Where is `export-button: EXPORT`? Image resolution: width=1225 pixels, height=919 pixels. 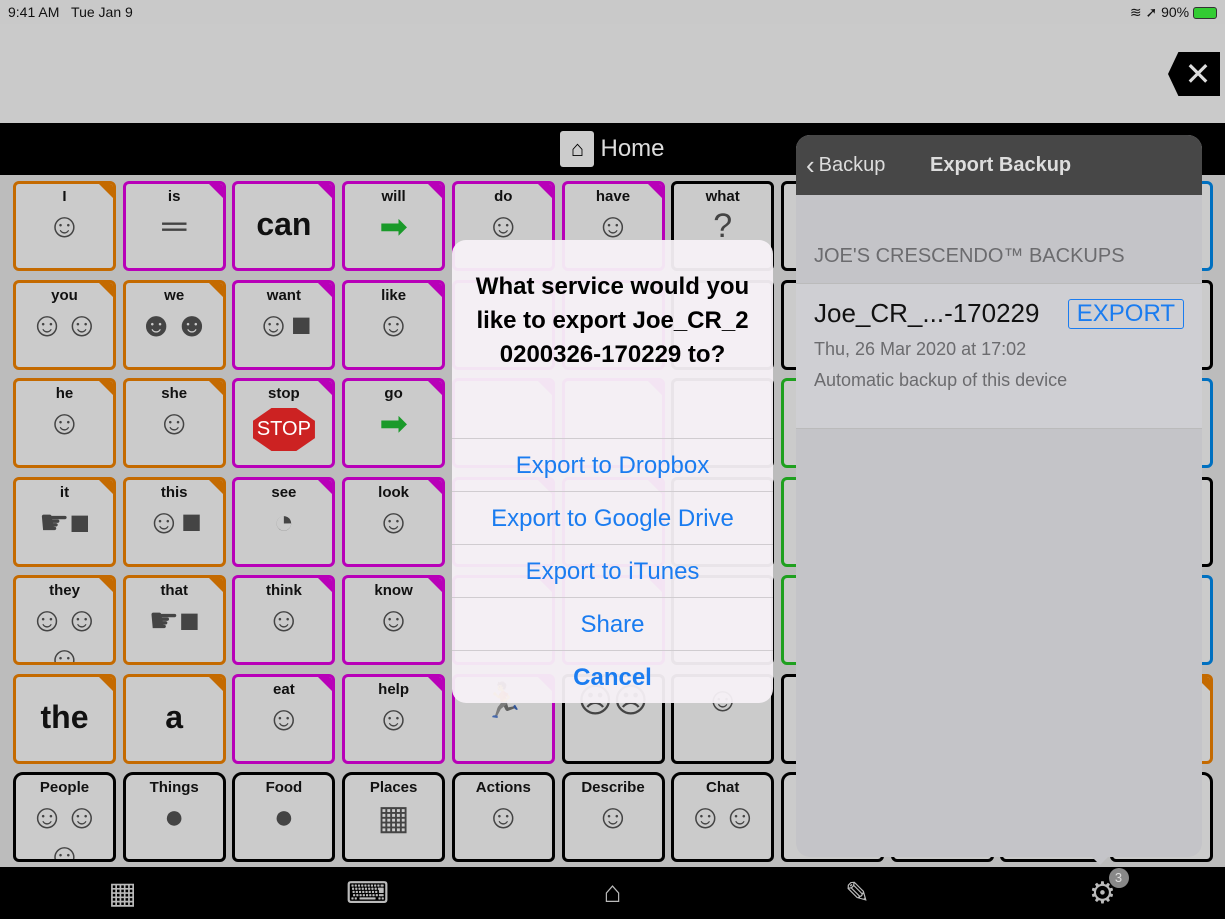 export-button: EXPORT is located at coordinates (1125, 313).